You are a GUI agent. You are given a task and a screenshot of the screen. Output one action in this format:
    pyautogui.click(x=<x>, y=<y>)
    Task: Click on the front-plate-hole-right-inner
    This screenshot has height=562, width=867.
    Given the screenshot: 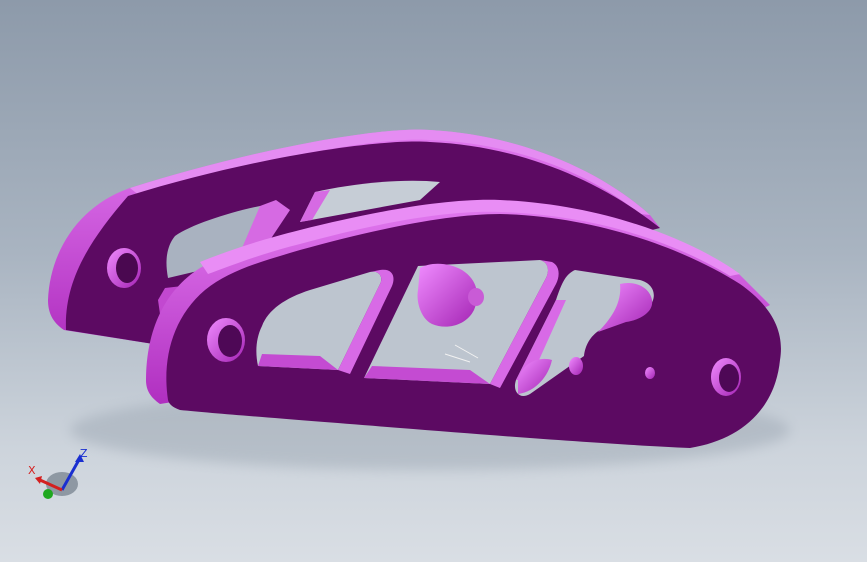 What is the action you would take?
    pyautogui.click(x=729, y=378)
    